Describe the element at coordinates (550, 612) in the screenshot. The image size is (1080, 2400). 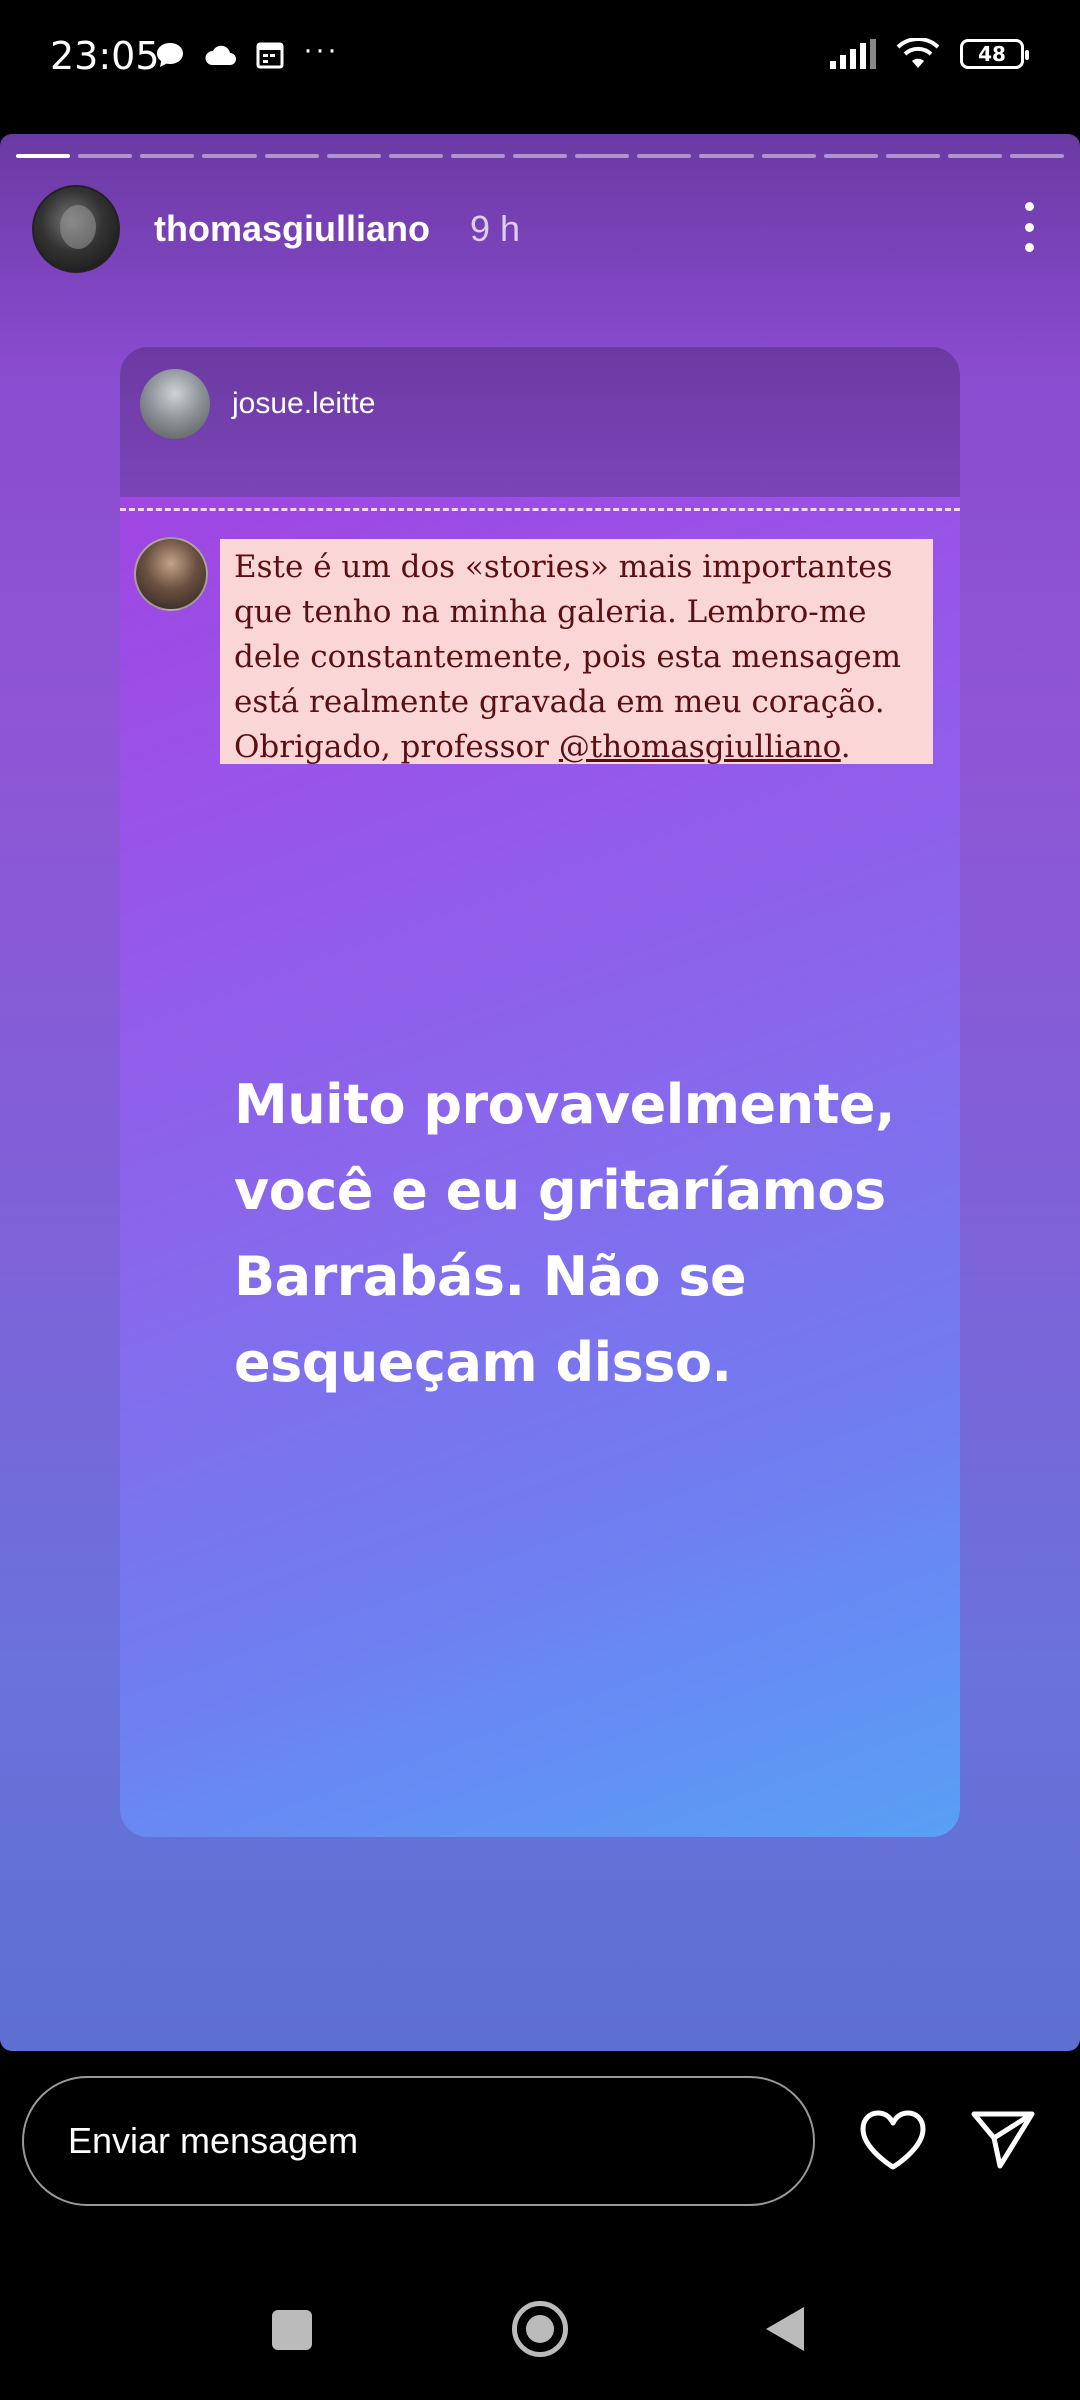
I see `quote-line: que tenho na minha galeria. Lembro-me` at that location.